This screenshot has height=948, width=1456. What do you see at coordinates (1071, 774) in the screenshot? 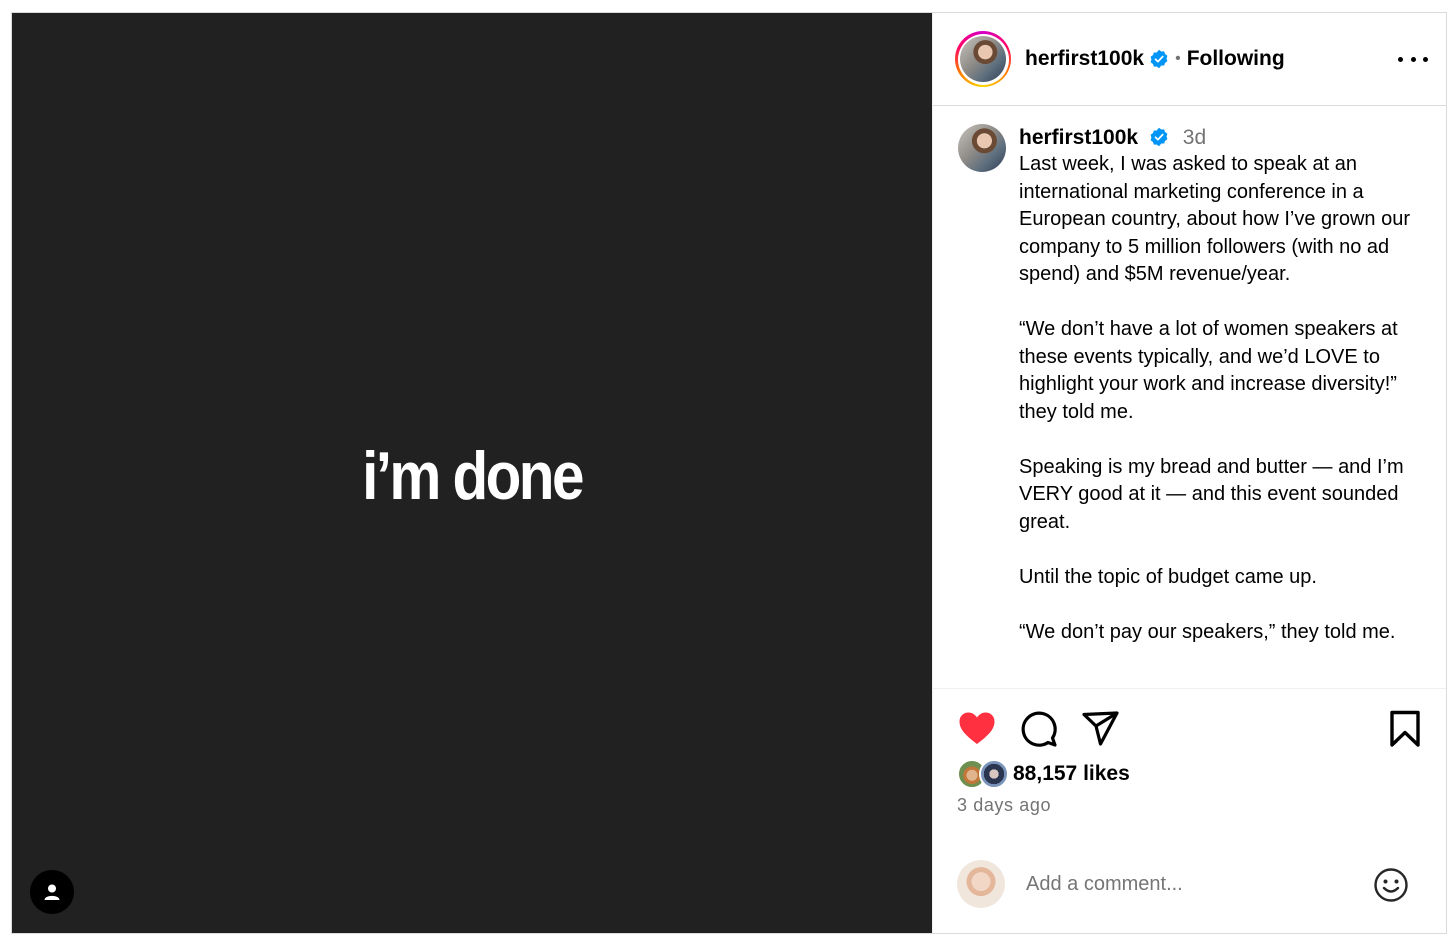
I see `likes-count: 88,157 likes` at bounding box center [1071, 774].